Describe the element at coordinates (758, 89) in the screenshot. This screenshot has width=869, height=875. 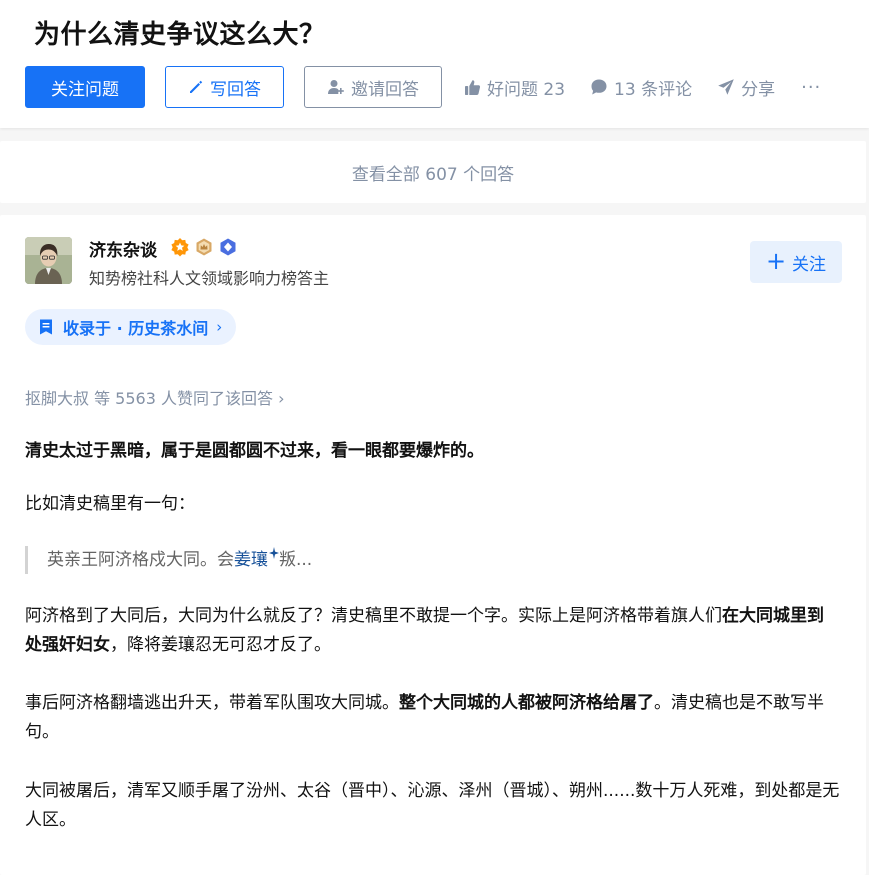
I see `share-label: 分享` at that location.